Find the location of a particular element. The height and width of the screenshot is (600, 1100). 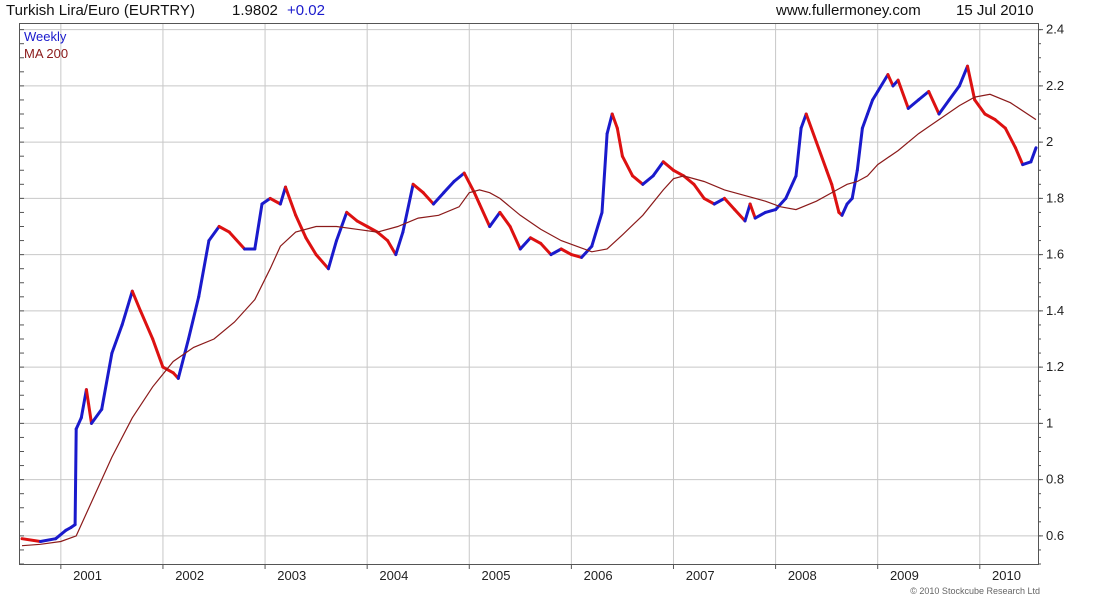

x-tick-label: 2001 is located at coordinates (87, 575).